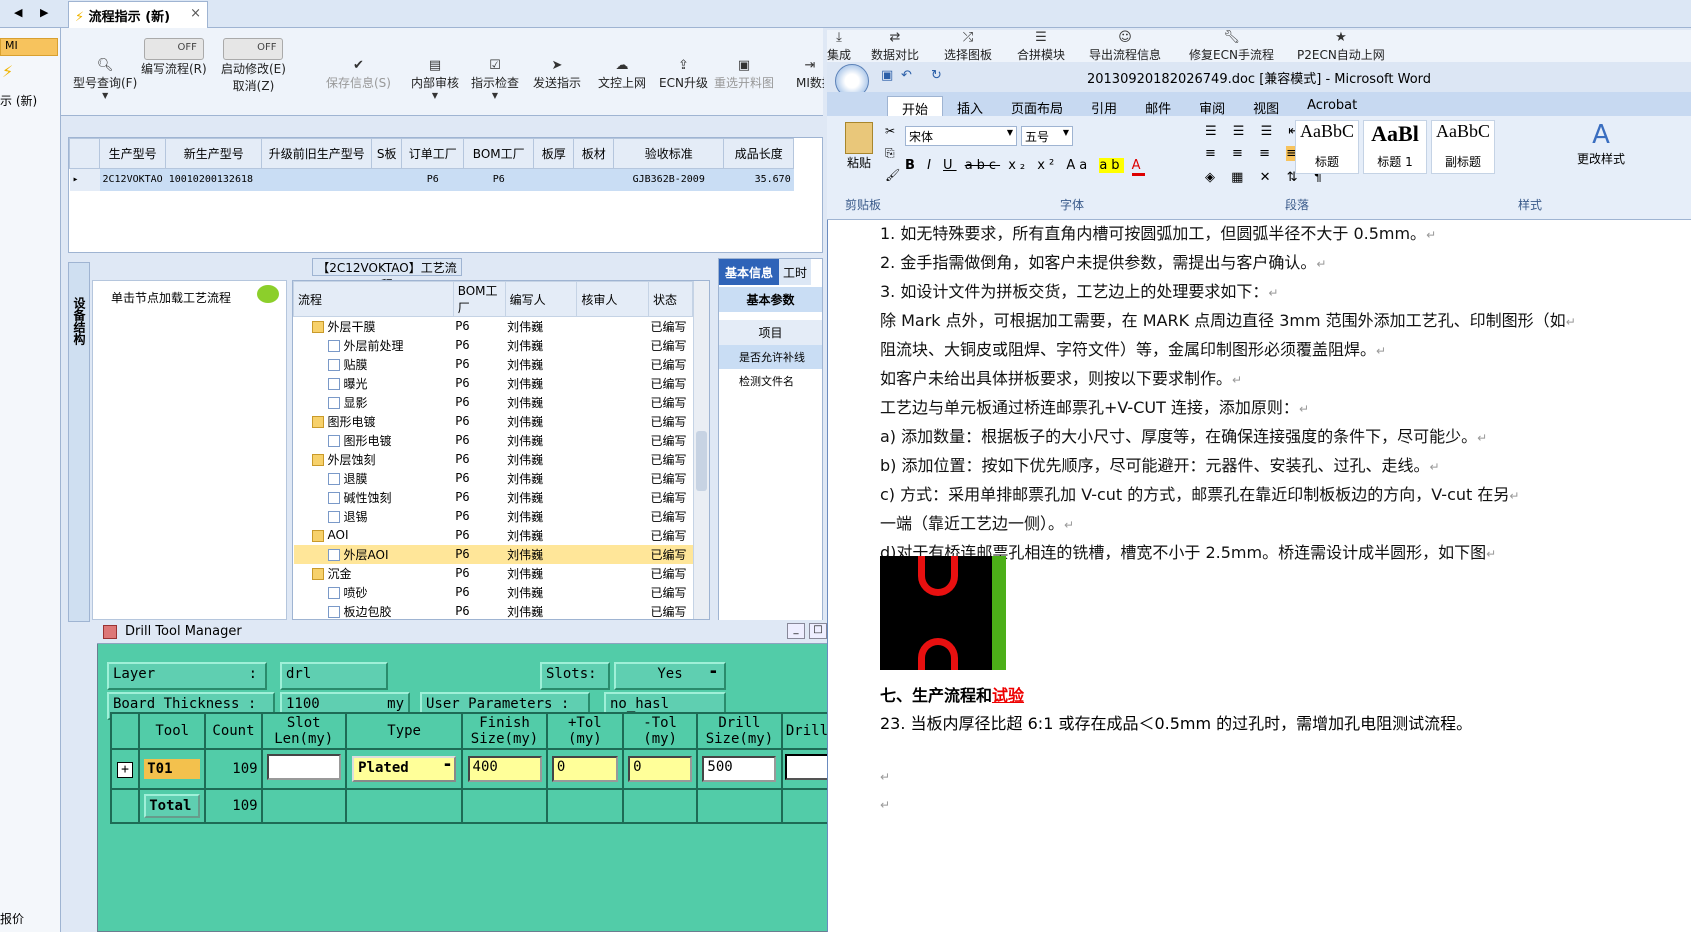  What do you see at coordinates (195, 13) in the screenshot?
I see `close-icon: ×` at bounding box center [195, 13].